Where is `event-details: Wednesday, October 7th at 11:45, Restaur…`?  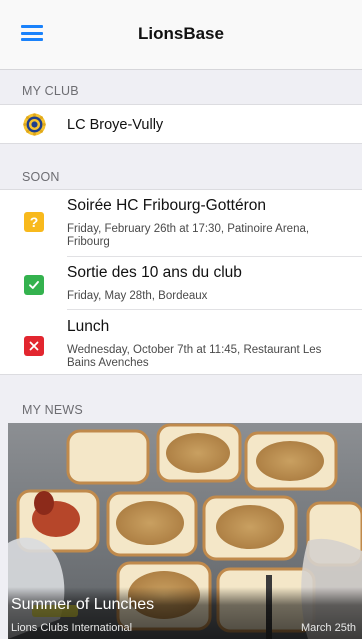 event-details: Wednesday, October 7th at 11:45, Restaur… is located at coordinates (194, 356).